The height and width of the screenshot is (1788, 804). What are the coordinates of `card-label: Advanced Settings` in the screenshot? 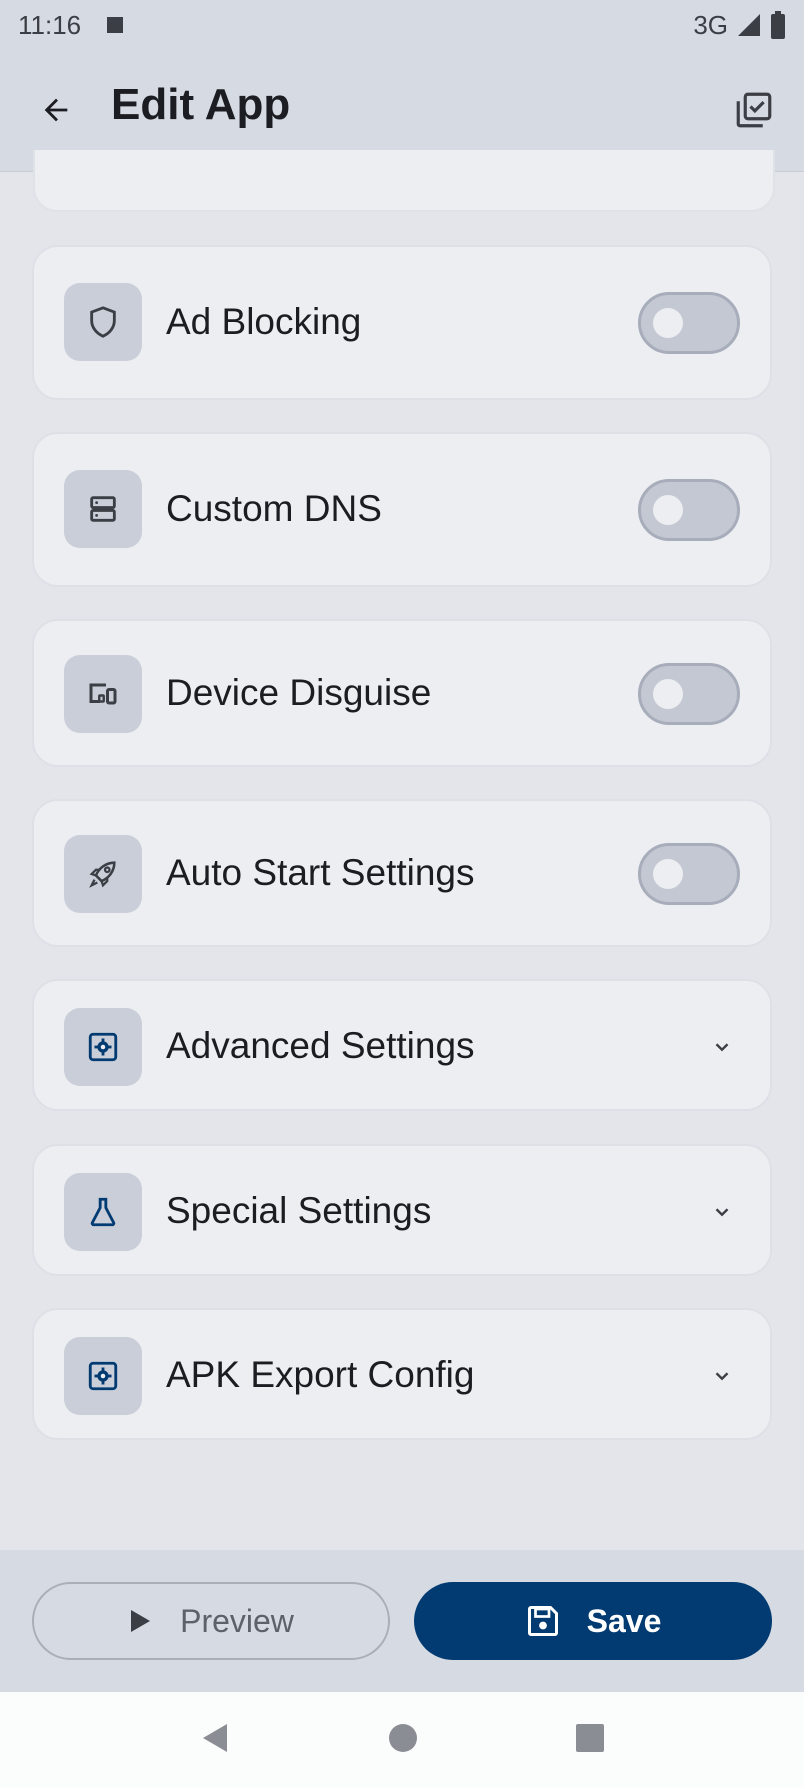 It's located at (320, 1045).